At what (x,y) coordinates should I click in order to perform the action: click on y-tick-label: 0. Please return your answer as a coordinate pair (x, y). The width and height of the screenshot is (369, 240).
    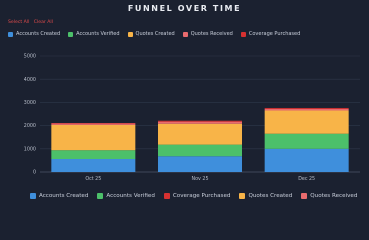
    Looking at the image, I should click on (34, 173).